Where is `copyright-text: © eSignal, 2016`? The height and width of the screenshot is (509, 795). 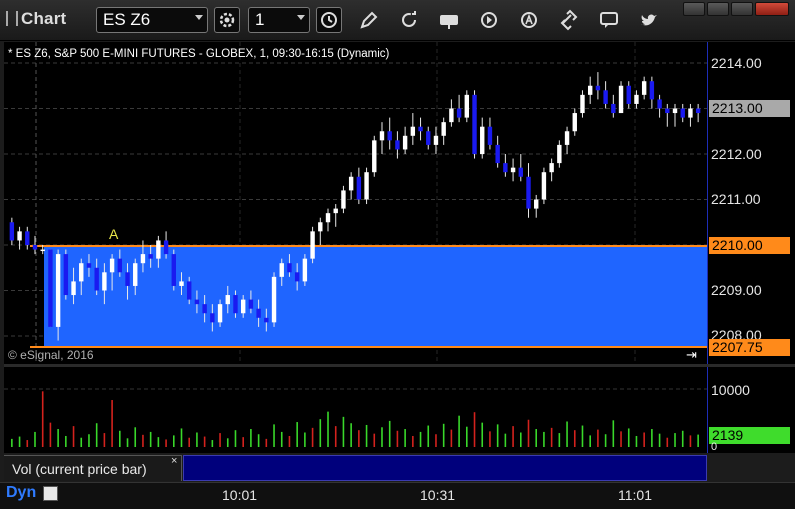 copyright-text: © eSignal, 2016 is located at coordinates (51, 355).